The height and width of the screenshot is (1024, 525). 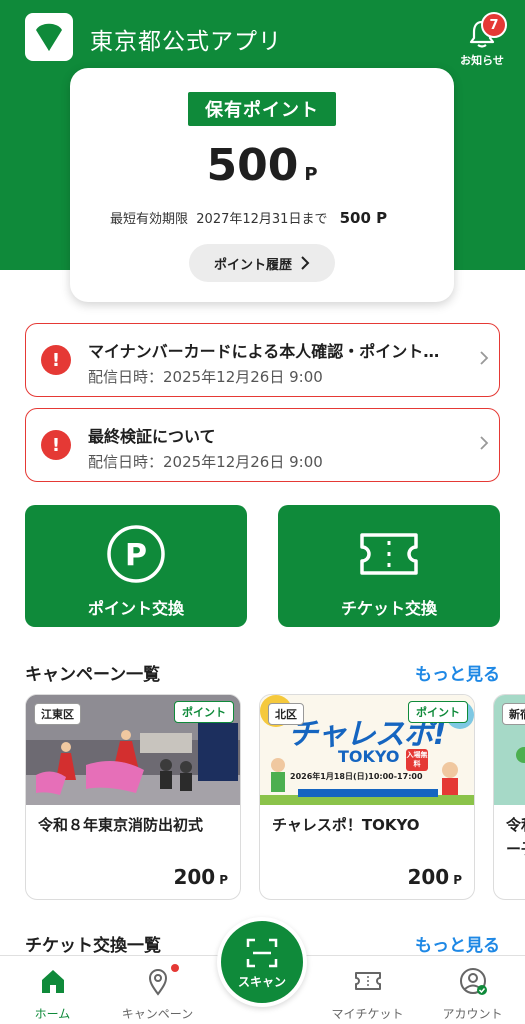 I want to click on tab-home-label: ホーム, so click(x=52, y=1014).